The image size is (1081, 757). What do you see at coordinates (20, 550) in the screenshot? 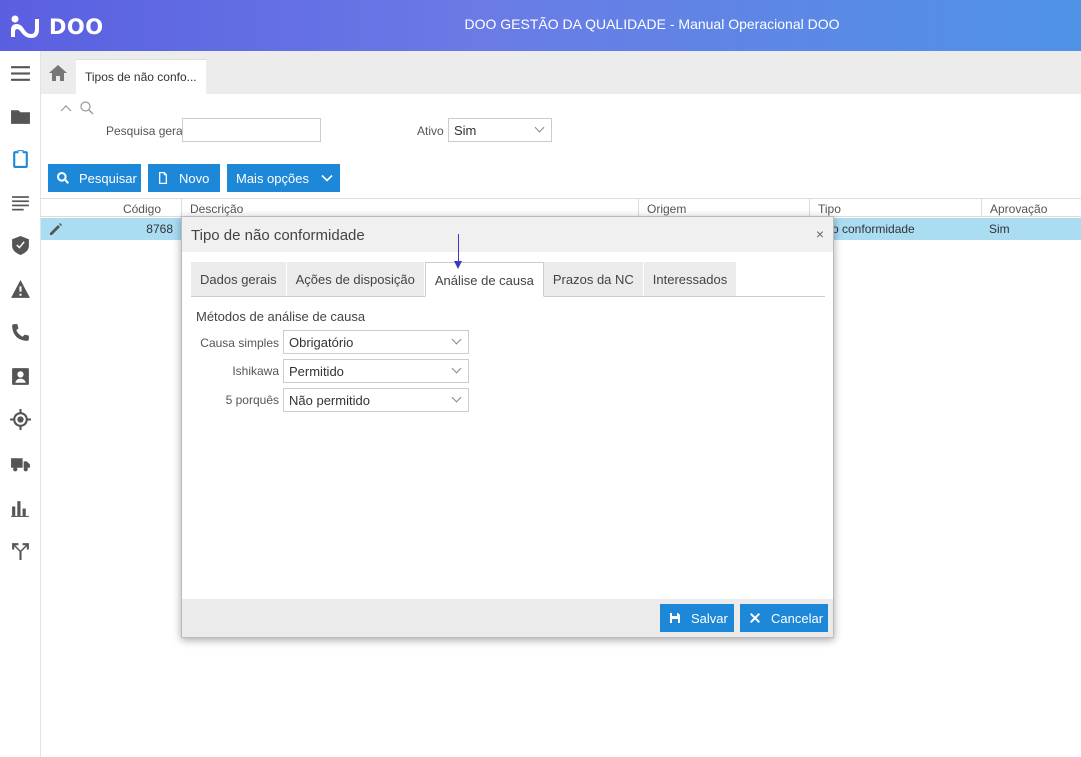
I see `branch-icon` at bounding box center [20, 550].